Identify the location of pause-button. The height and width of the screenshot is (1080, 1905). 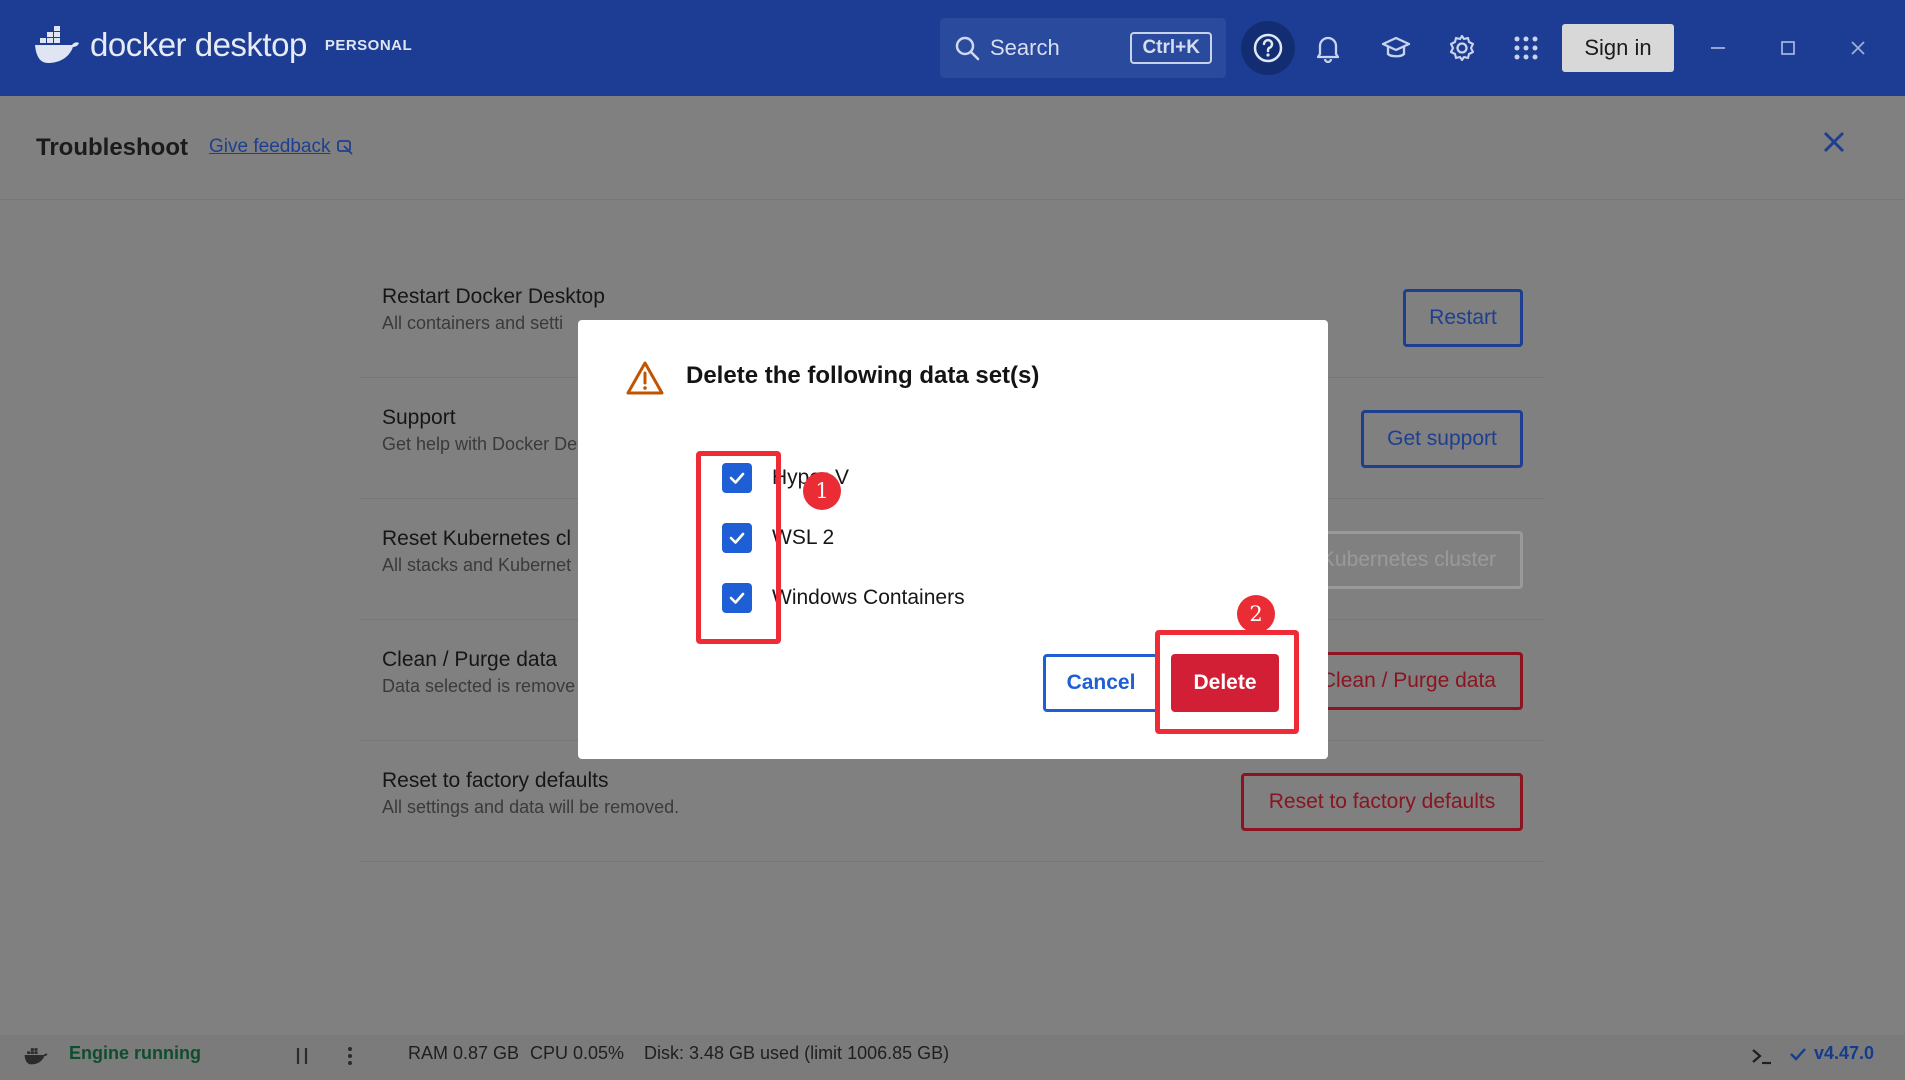
(302, 1058).